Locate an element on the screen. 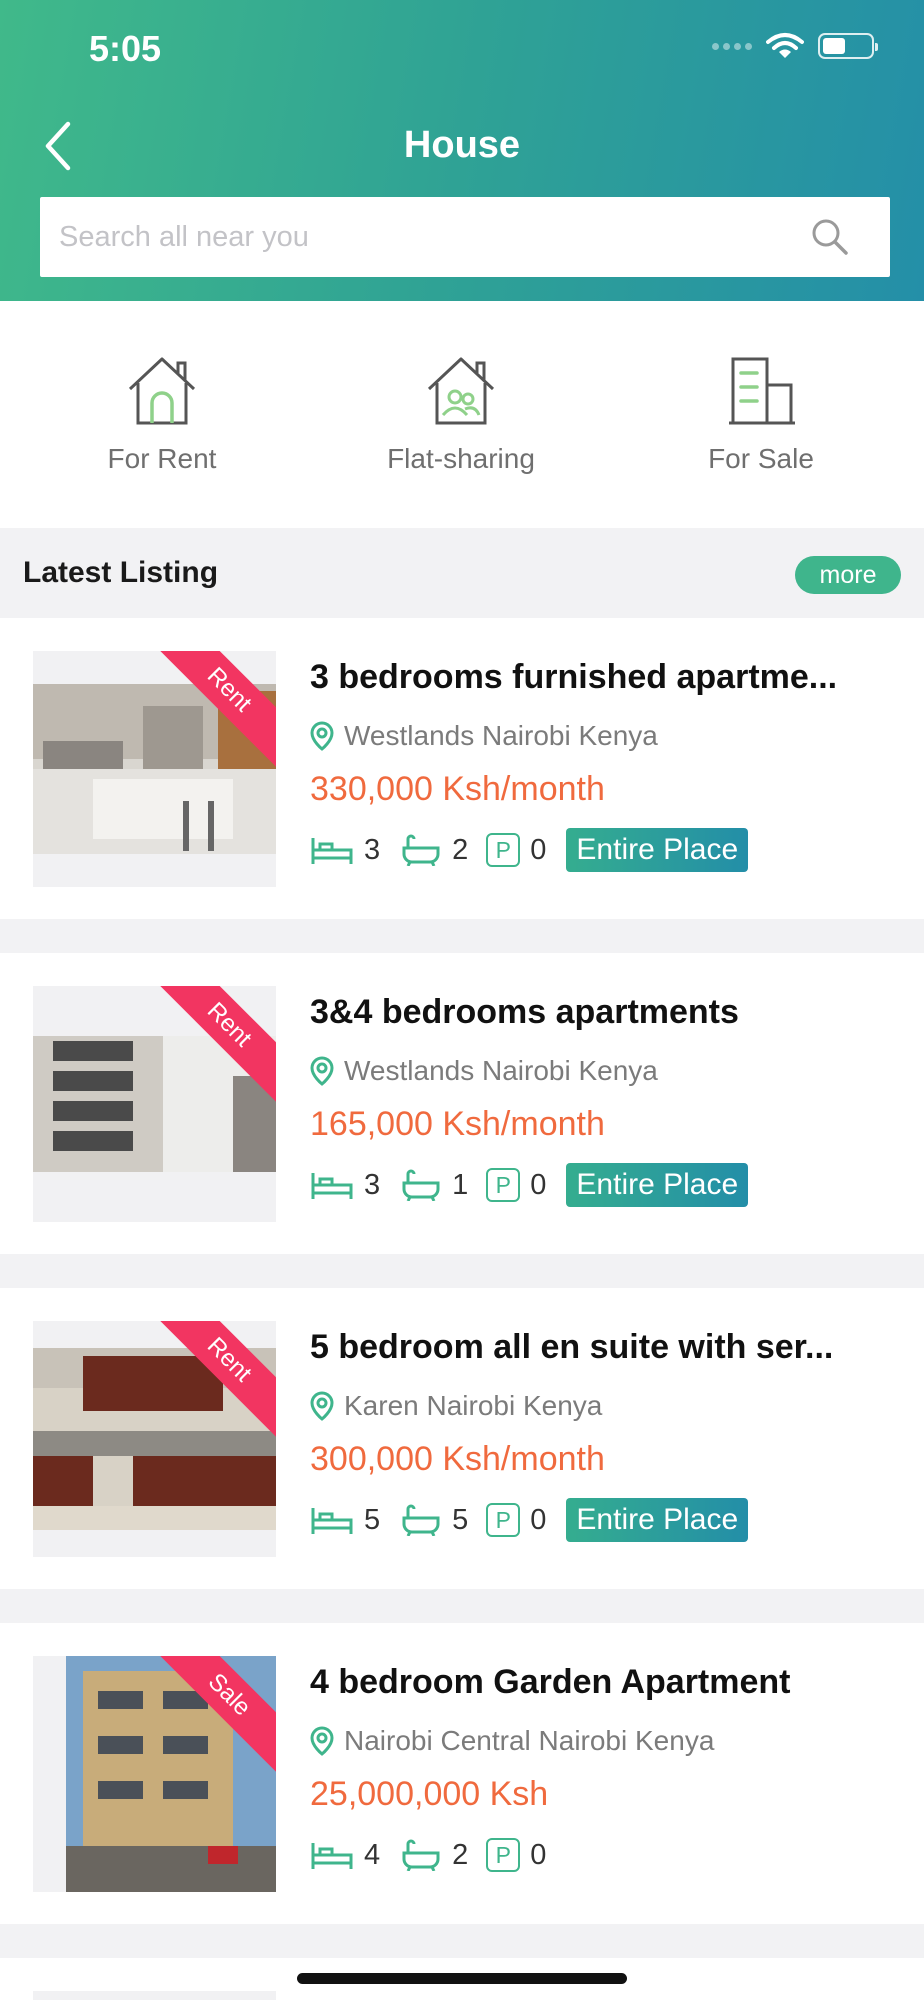  section-title: Latest Listing is located at coordinates (121, 572).